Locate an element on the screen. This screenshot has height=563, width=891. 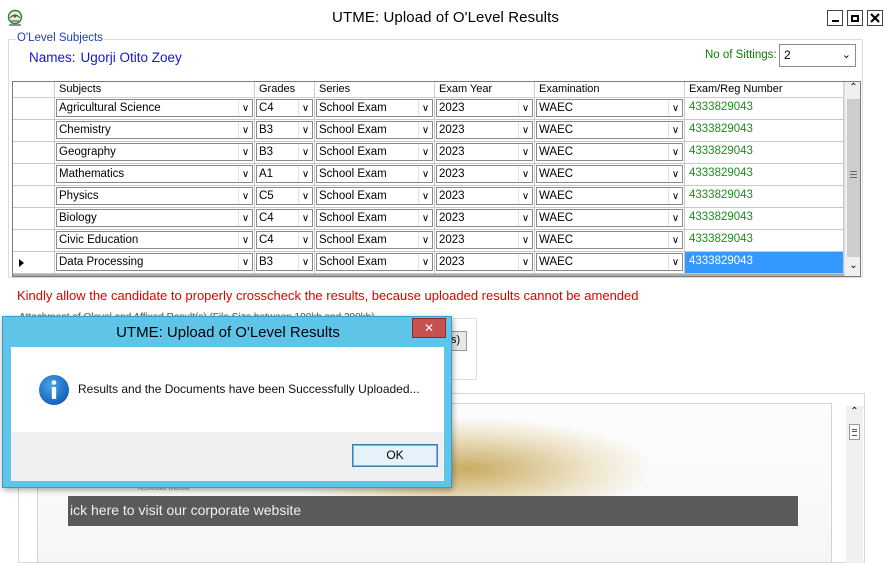
column-header-grades: Grades is located at coordinates (285, 90).